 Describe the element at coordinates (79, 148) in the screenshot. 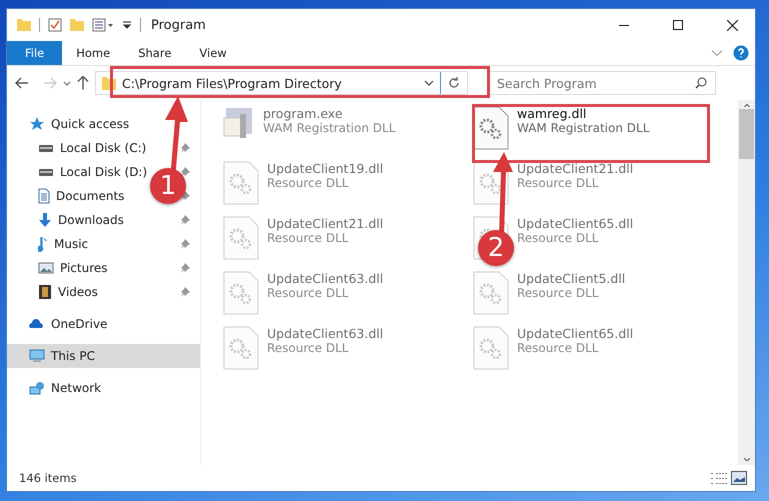

I see `nav-item: Local Disk (C:)` at that location.